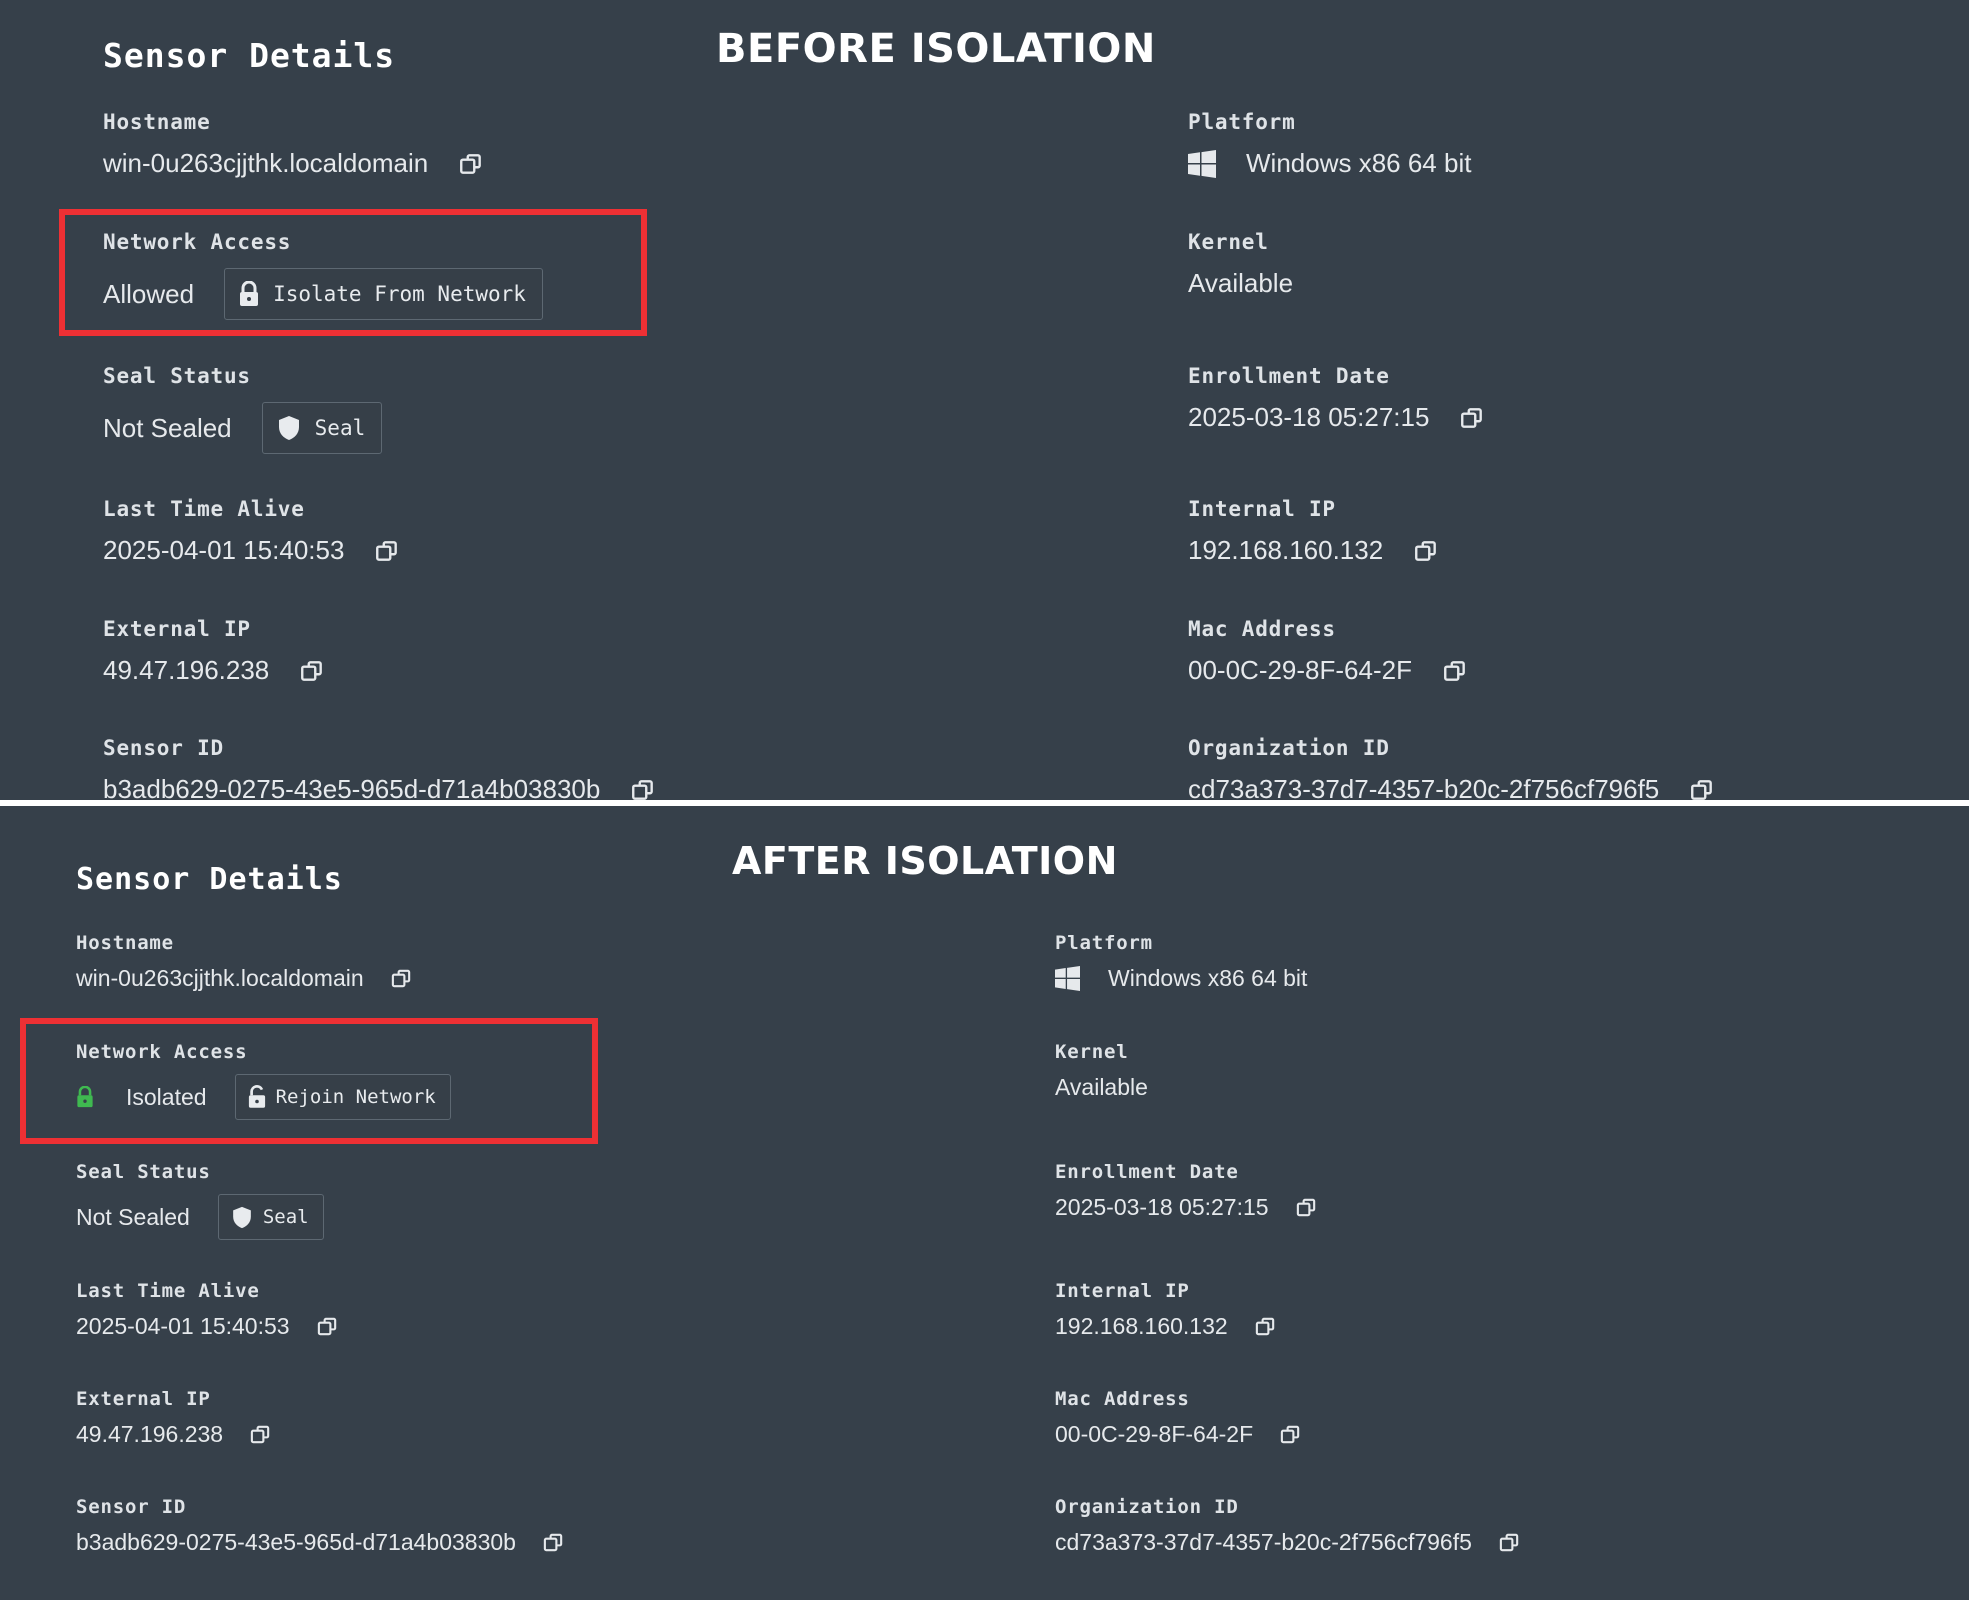  What do you see at coordinates (296, 1542) in the screenshot?
I see `sensor-id-value: b3adb629-0275-43e5-965d-d71a4b03830b` at bounding box center [296, 1542].